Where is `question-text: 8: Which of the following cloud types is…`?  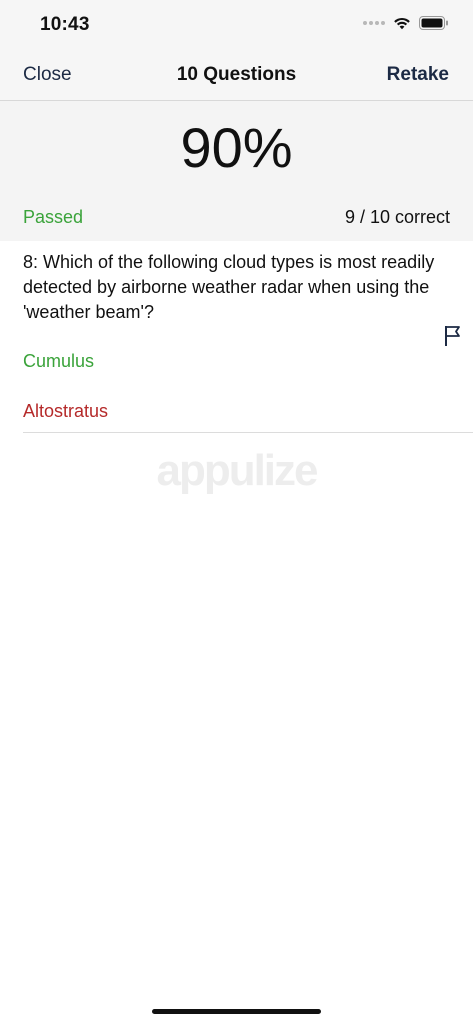
question-text: 8: Which of the following cloud types is… is located at coordinates (229, 287).